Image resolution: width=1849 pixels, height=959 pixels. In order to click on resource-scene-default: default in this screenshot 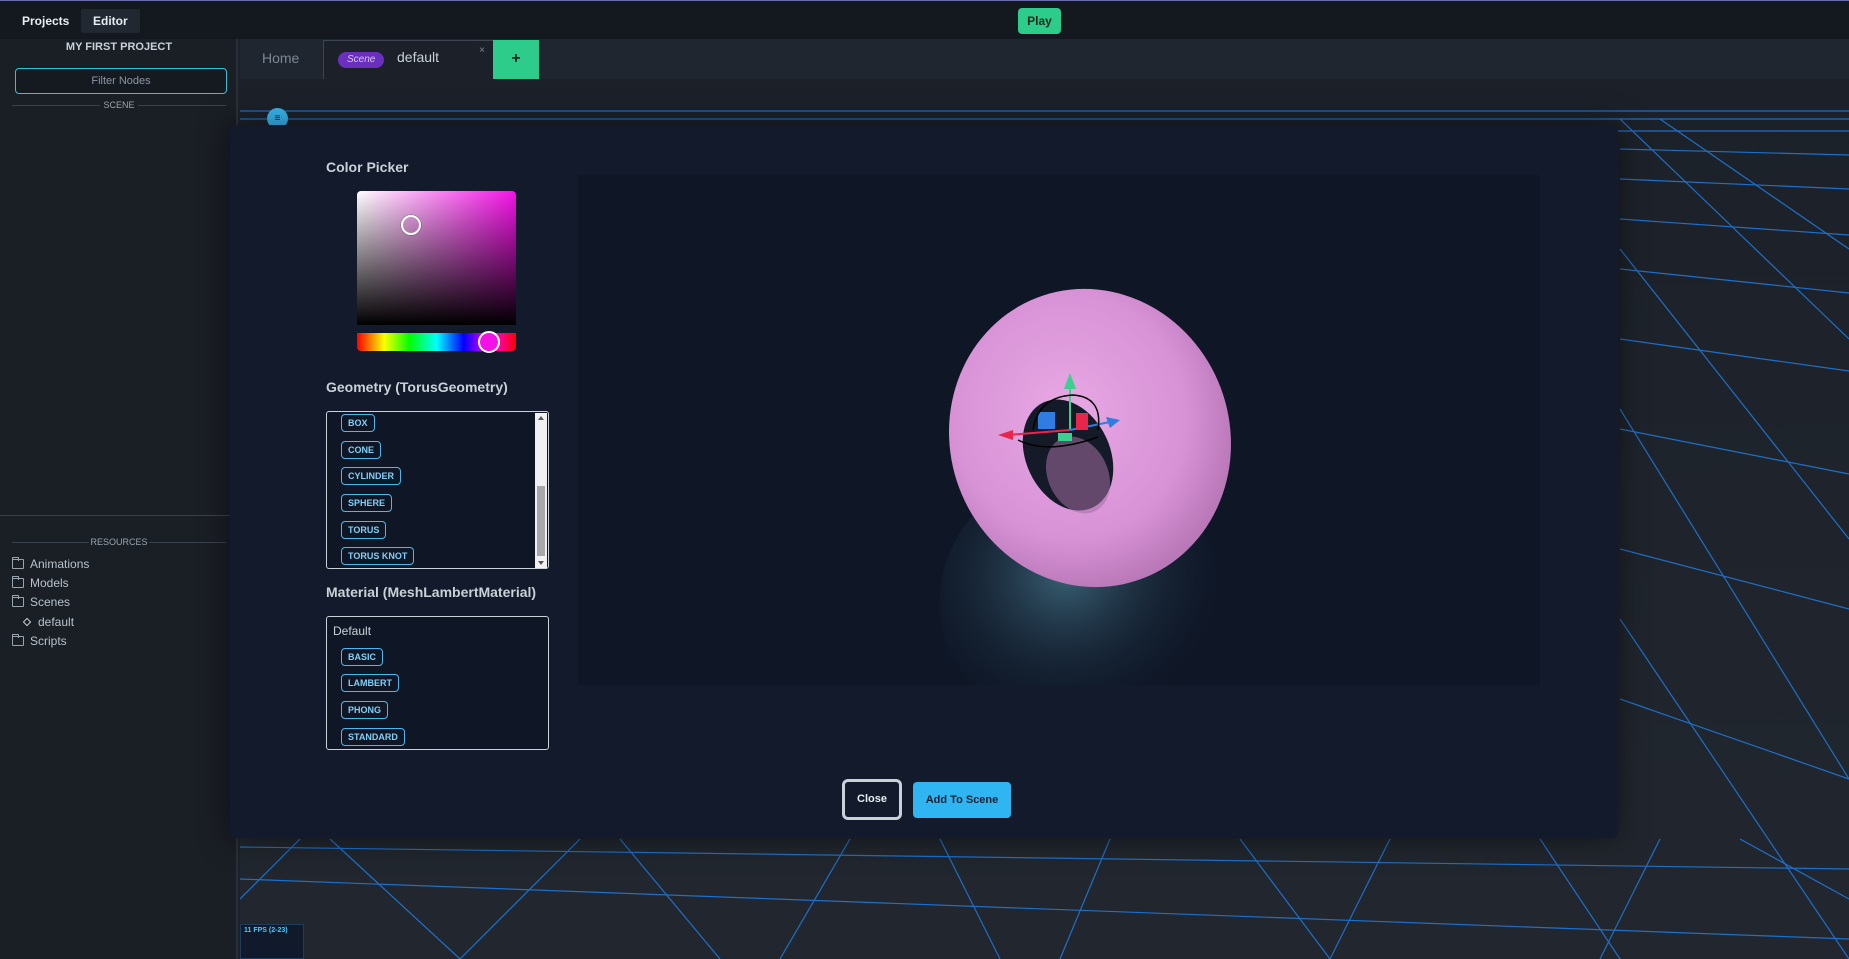, I will do `click(43, 622)`.